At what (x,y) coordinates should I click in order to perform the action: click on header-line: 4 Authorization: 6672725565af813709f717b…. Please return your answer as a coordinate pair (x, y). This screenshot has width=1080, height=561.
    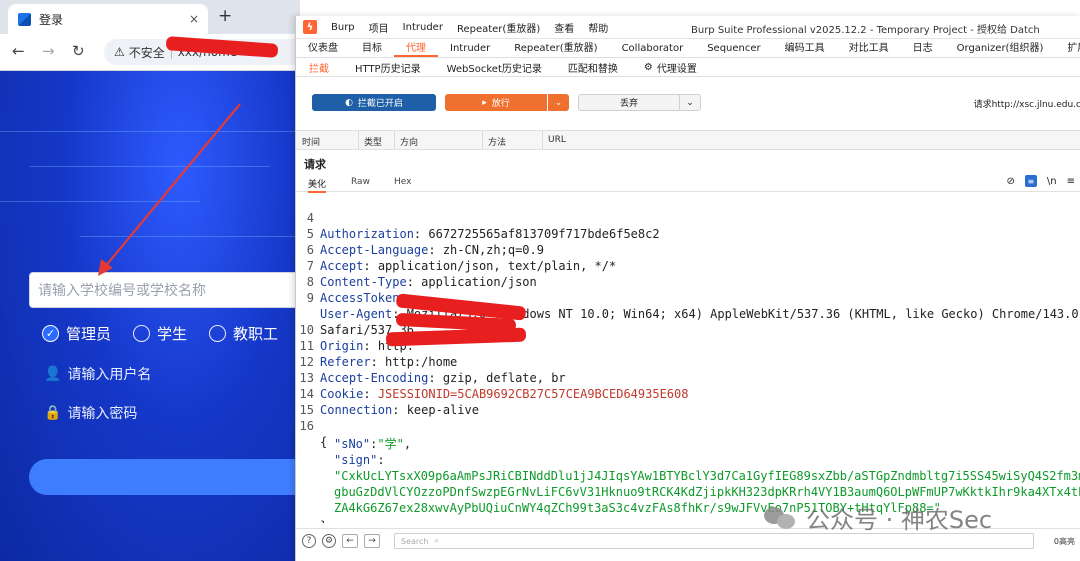
    Looking at the image, I should click on (483, 226).